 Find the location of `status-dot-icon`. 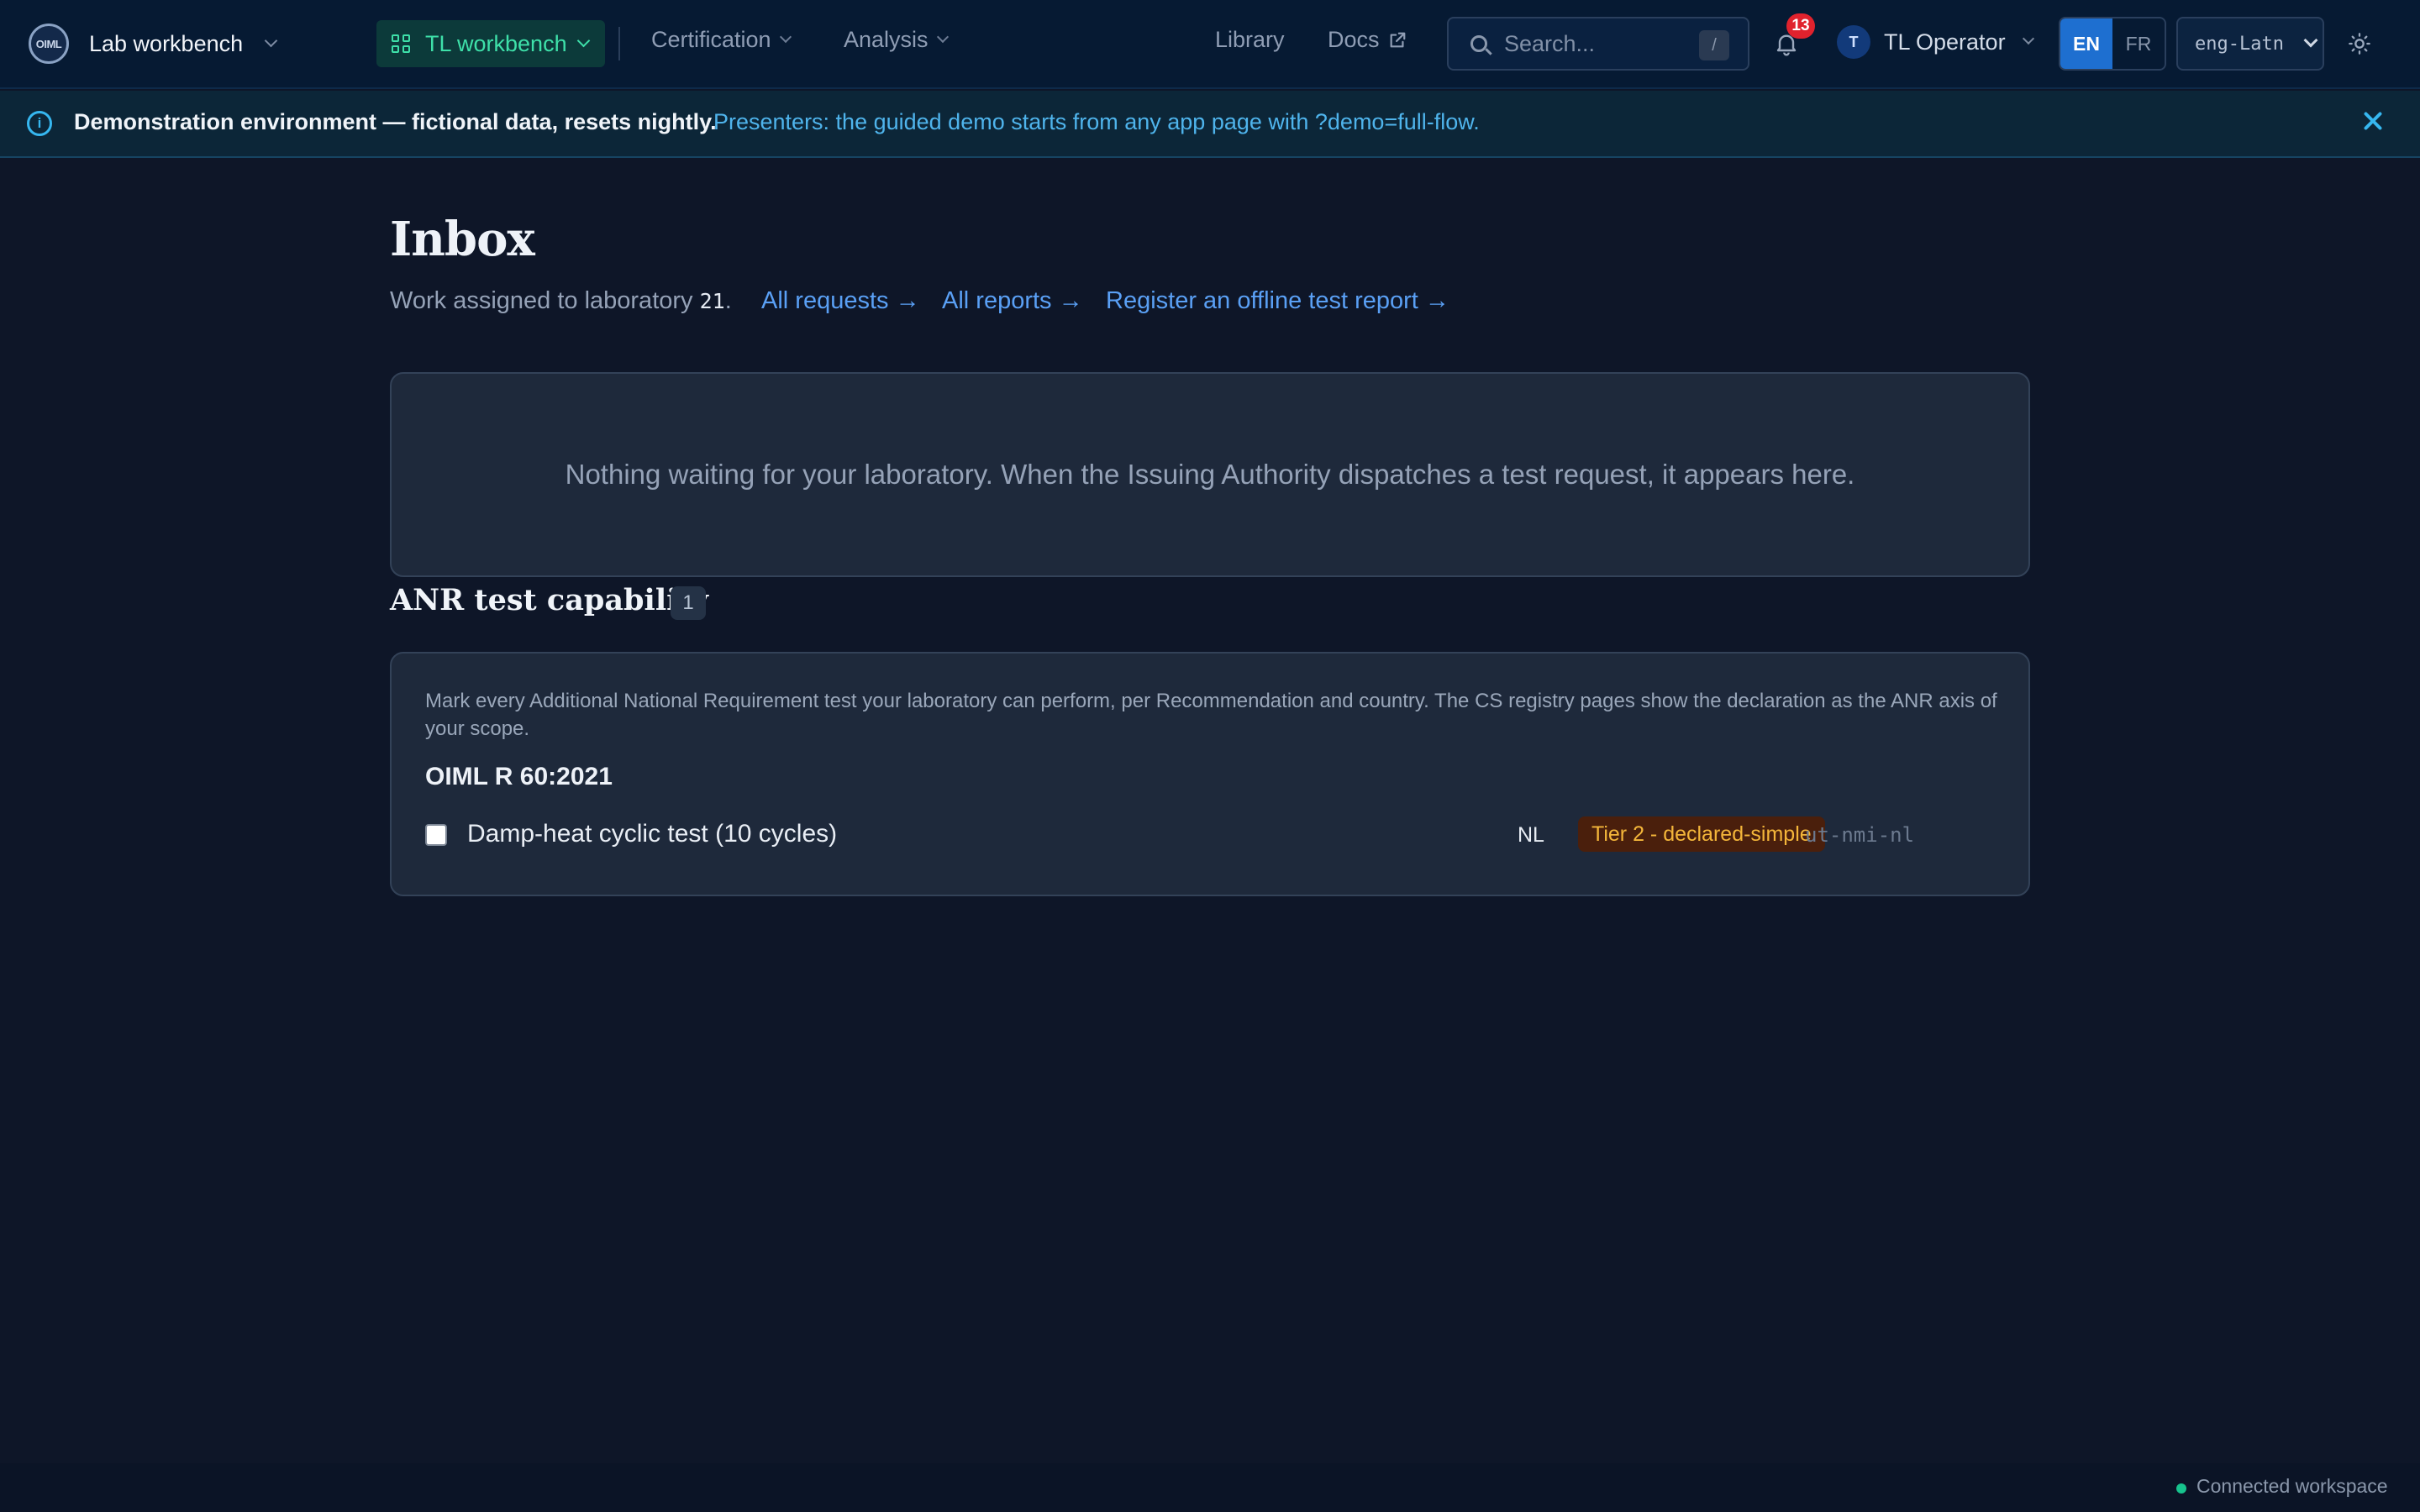

status-dot-icon is located at coordinates (2181, 1488).